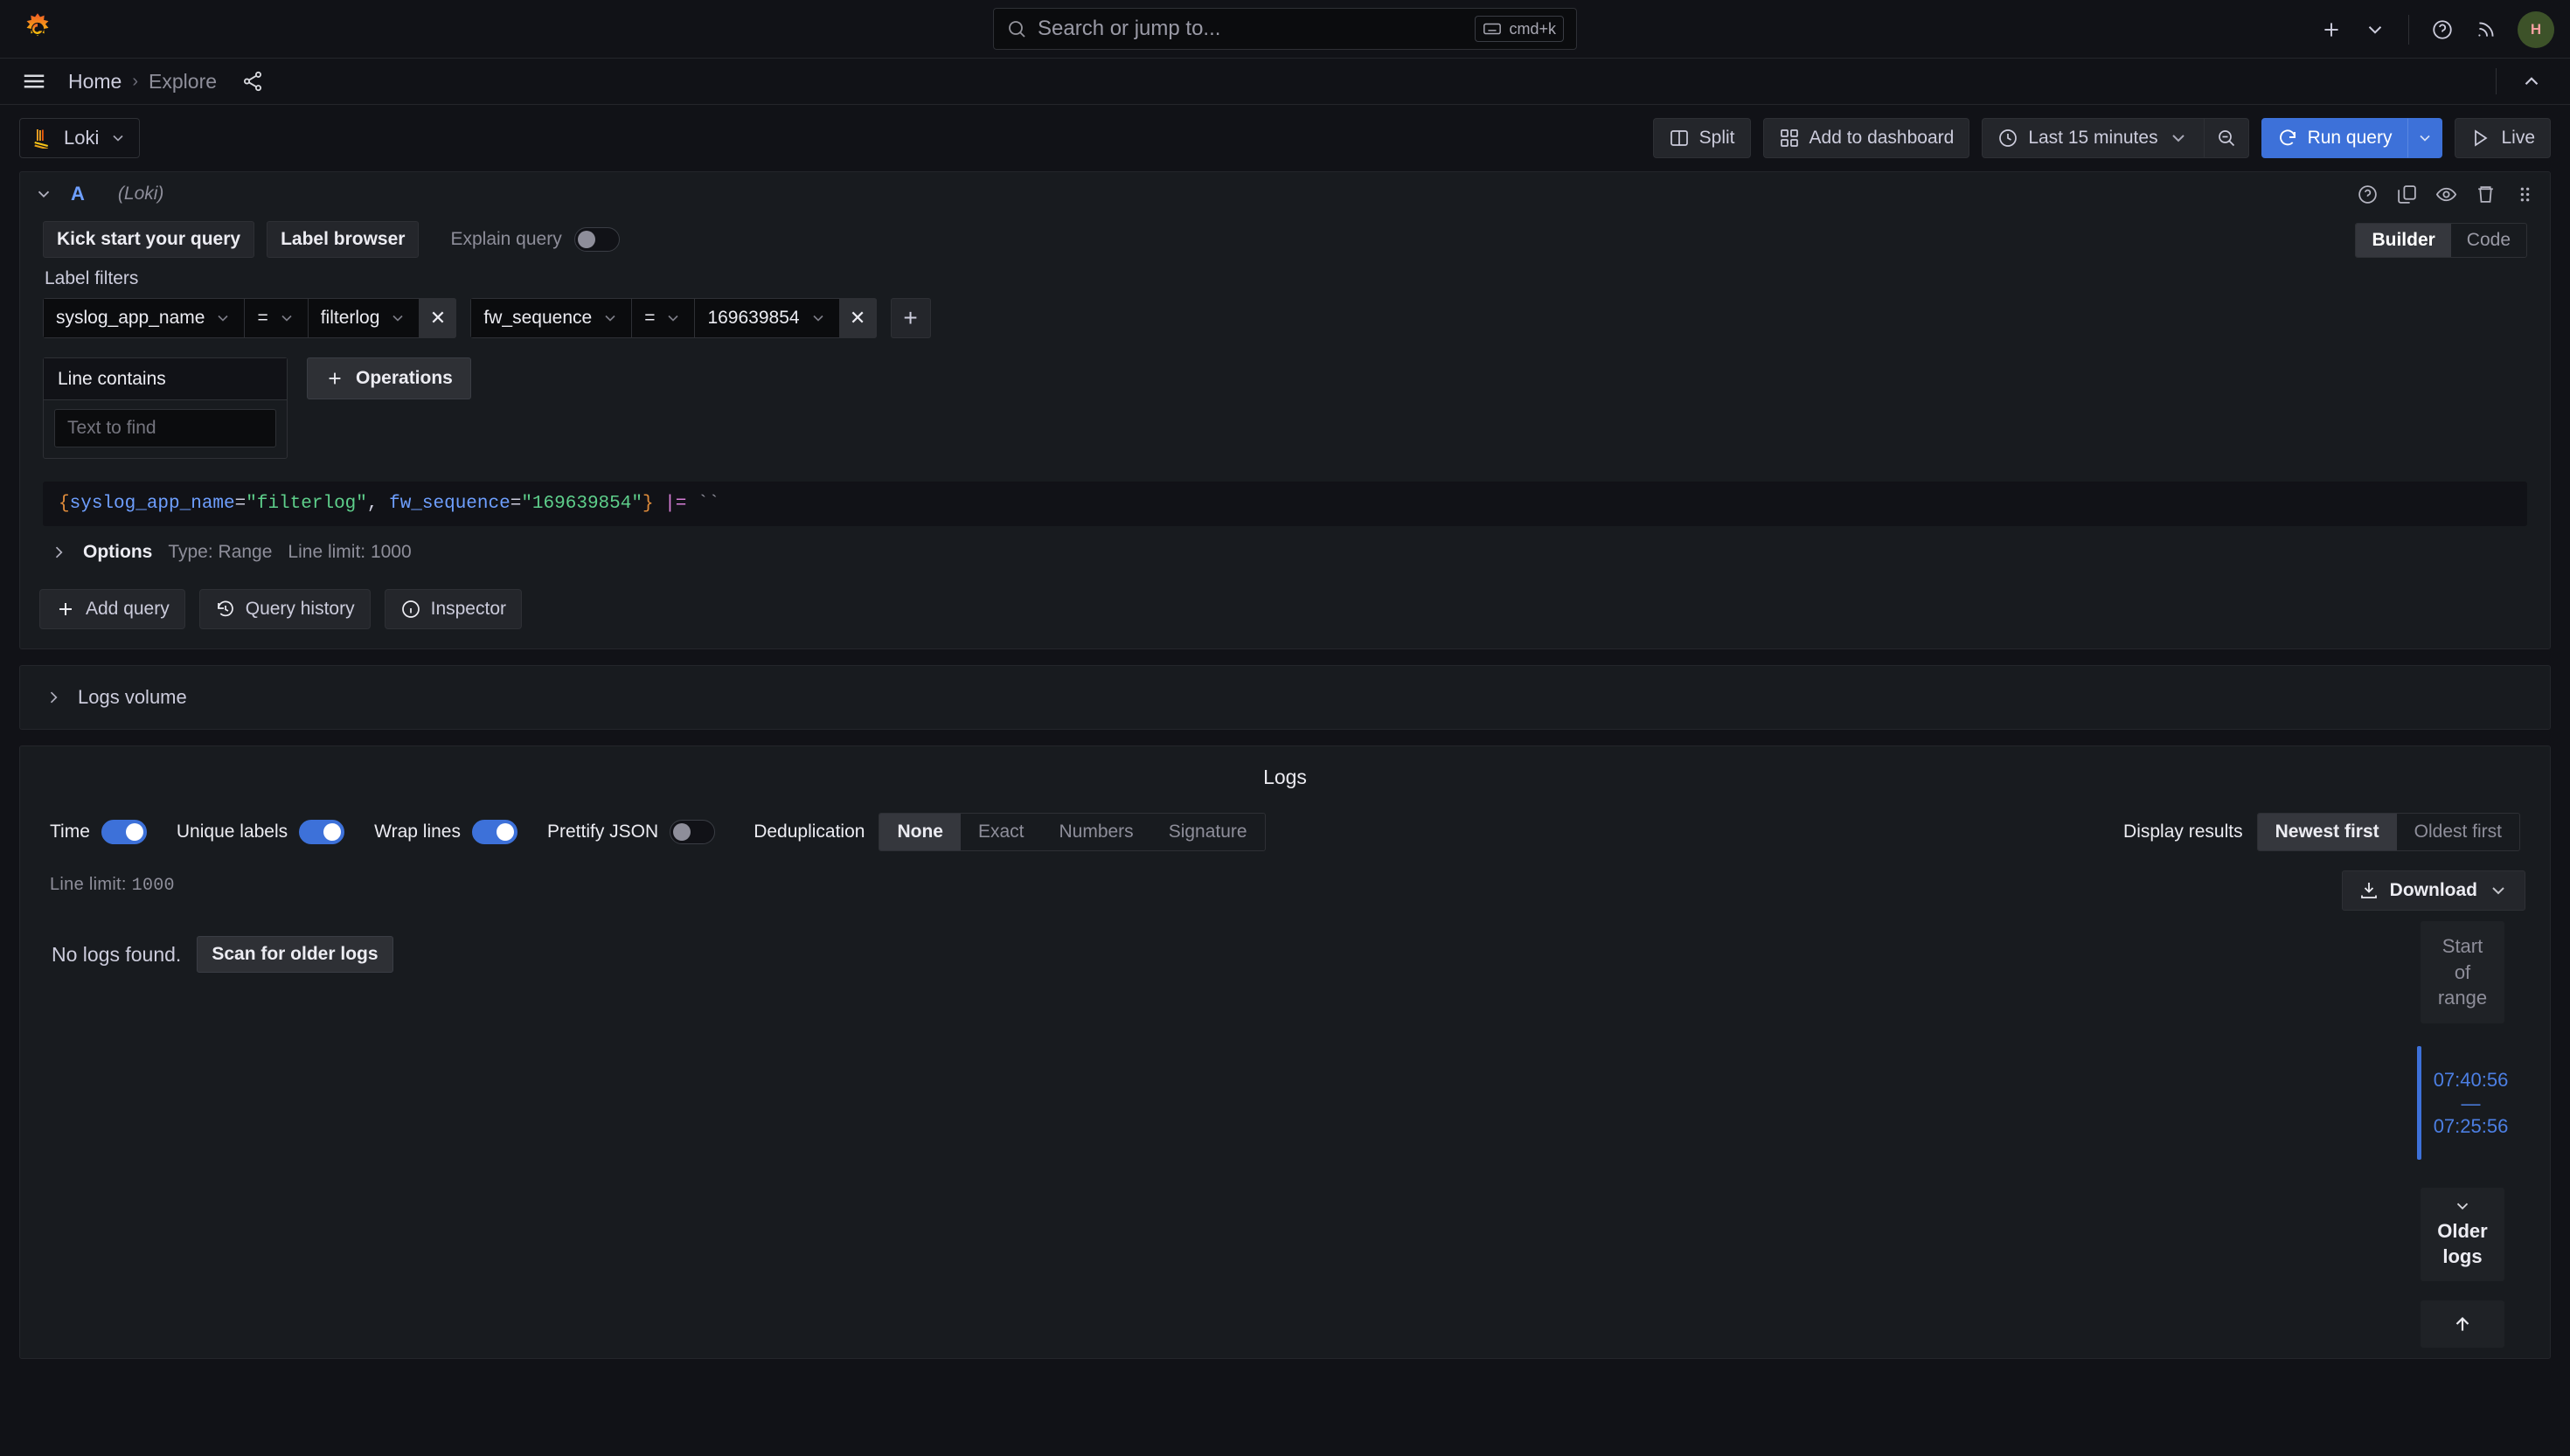 The height and width of the screenshot is (1456, 2570). What do you see at coordinates (2462, 1235) in the screenshot?
I see `older-logs-button: Older logs` at bounding box center [2462, 1235].